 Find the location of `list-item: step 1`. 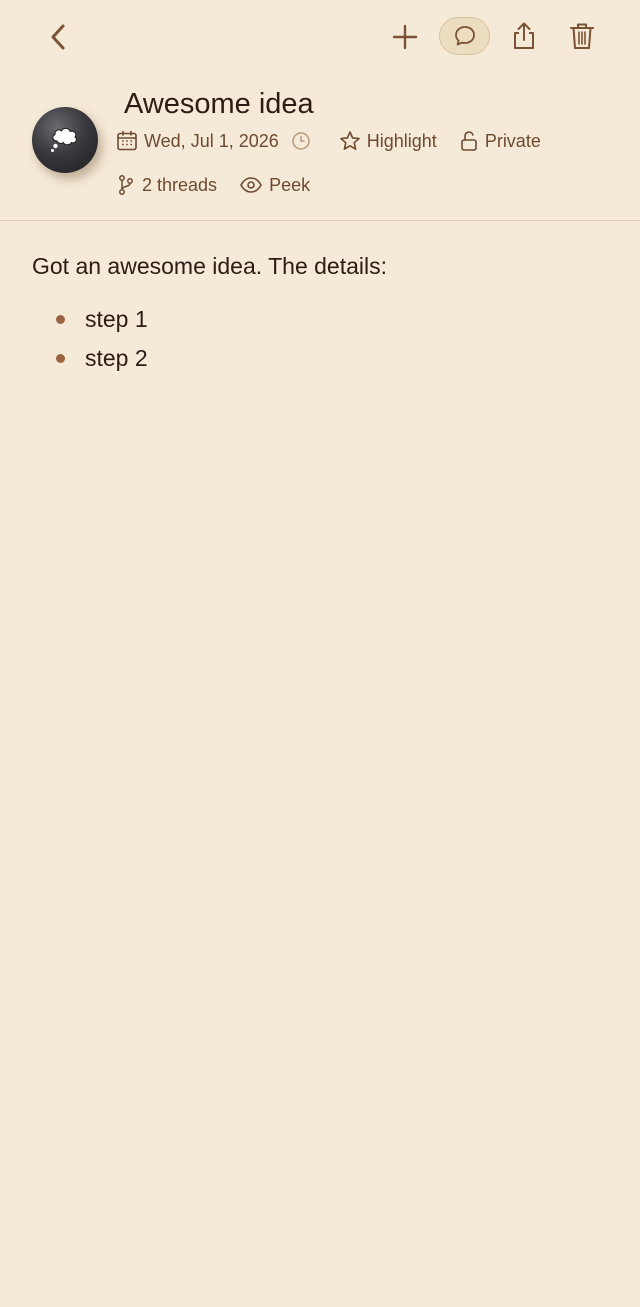

list-item: step 1 is located at coordinates (333, 319).